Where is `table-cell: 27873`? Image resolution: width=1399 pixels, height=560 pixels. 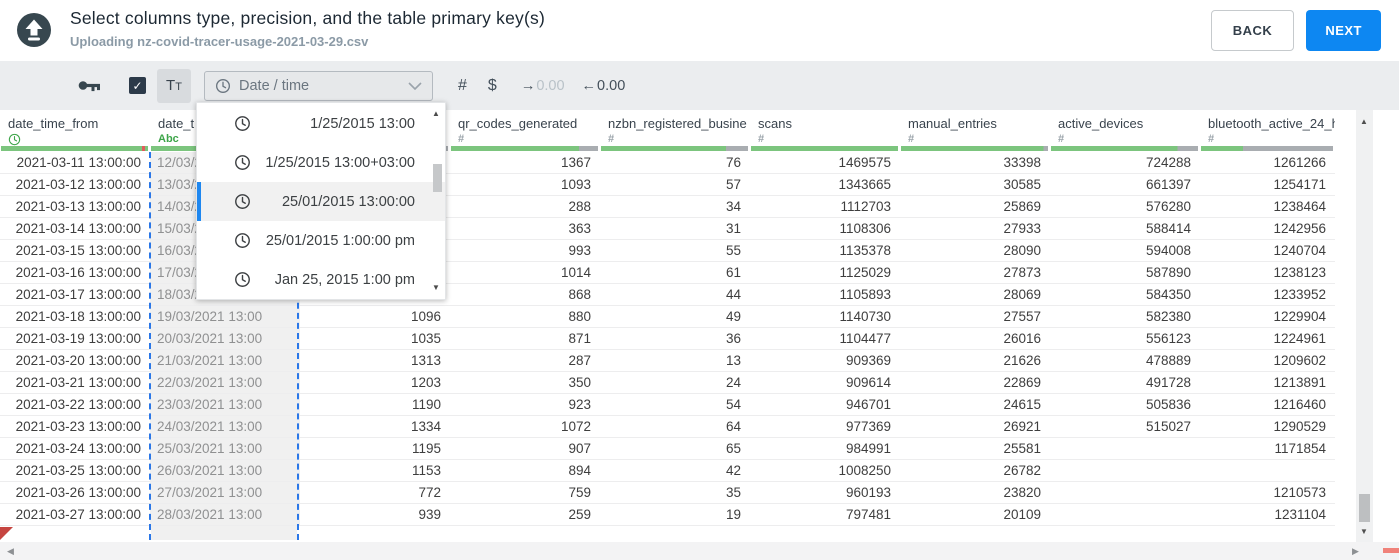 table-cell: 27873 is located at coordinates (975, 272).